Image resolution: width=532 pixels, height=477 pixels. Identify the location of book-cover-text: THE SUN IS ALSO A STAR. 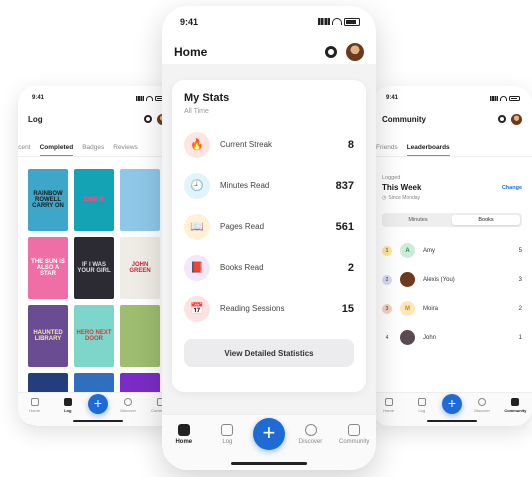
(48, 268).